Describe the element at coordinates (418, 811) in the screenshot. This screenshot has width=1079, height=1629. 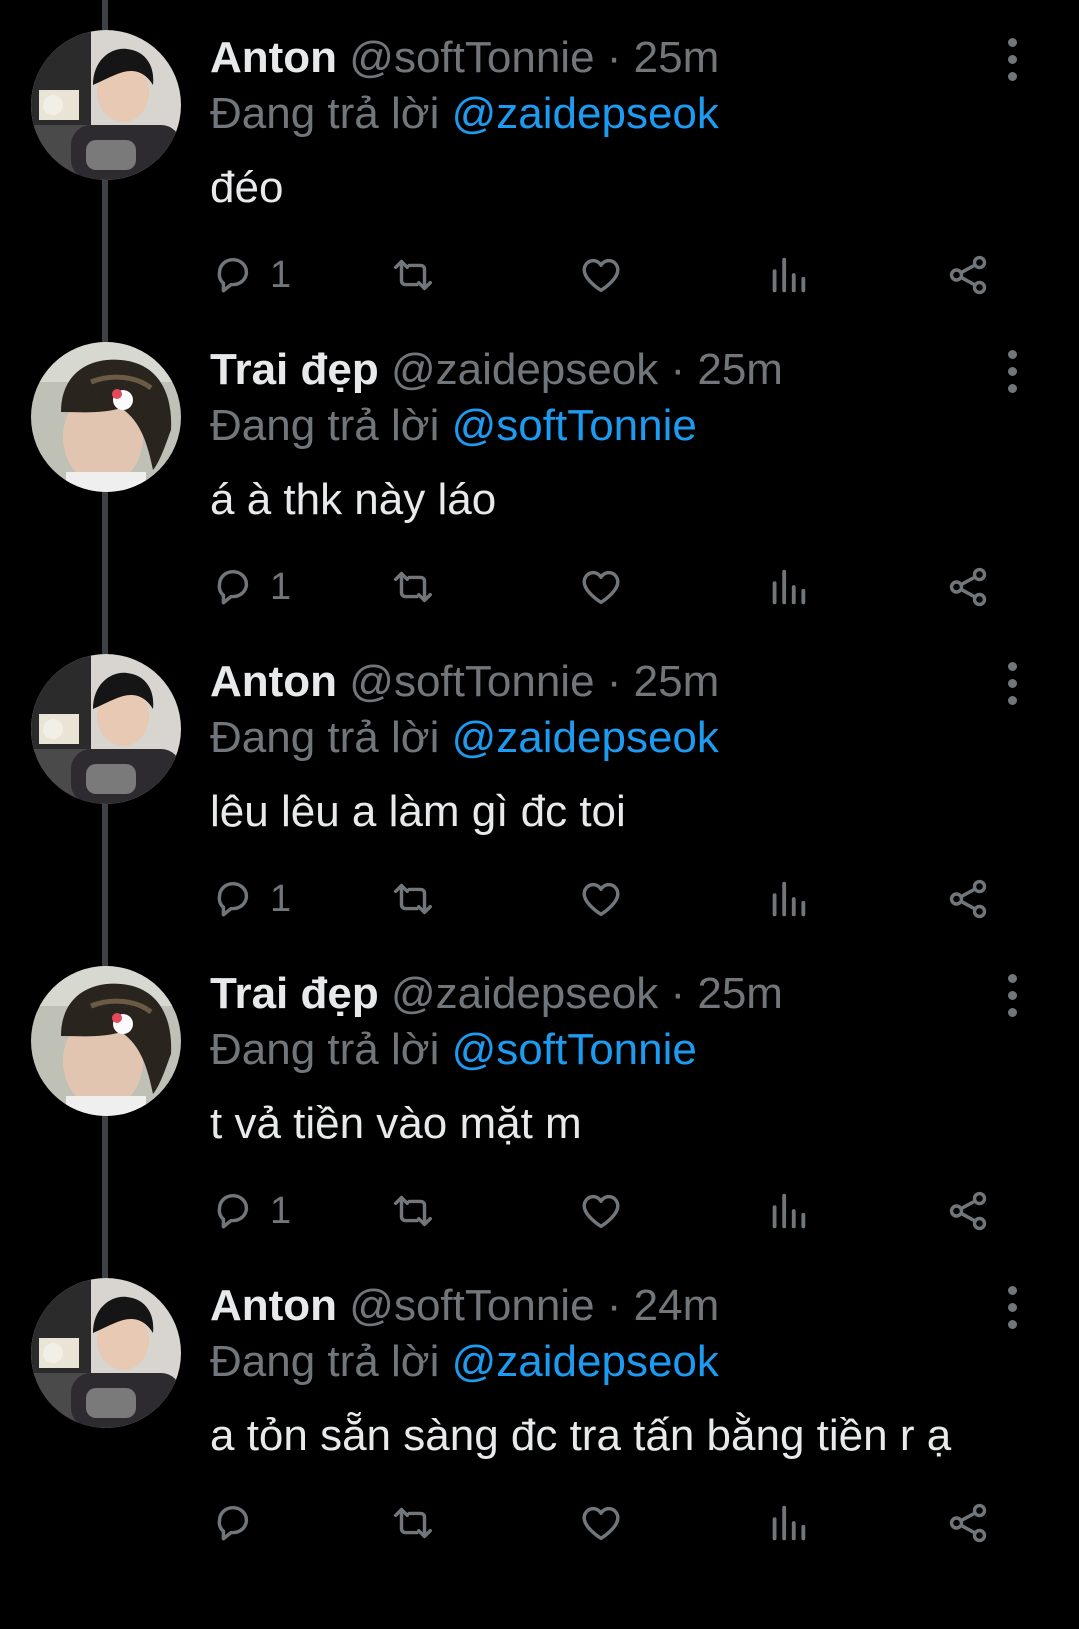
I see `tweet-text: lêu lêu a làm gì đc toi` at that location.